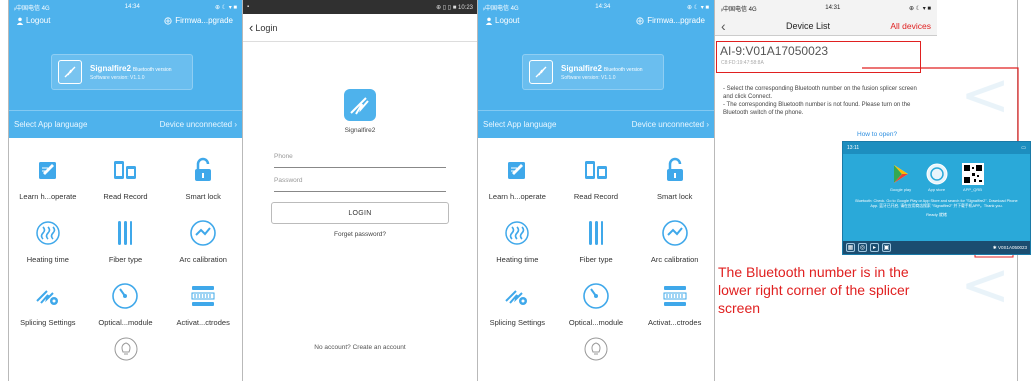  Describe the element at coordinates (886, 247) in the screenshot. I see `splicer-lock-icon: ▣` at that location.